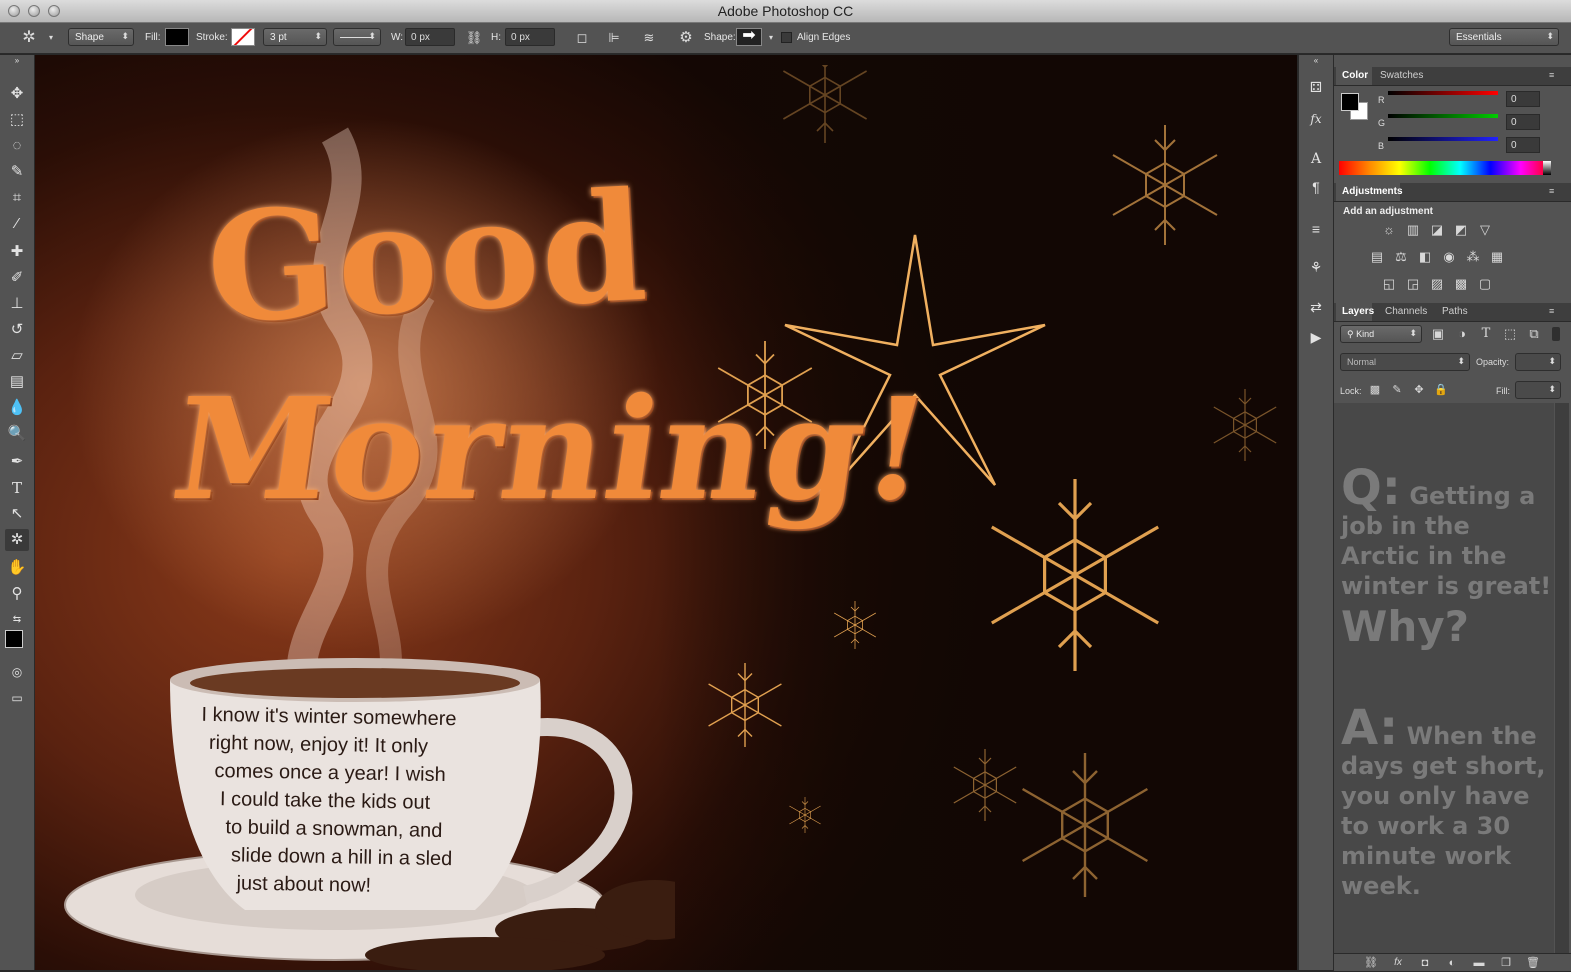  I want to click on marquee-tool-icon: ⬚, so click(17, 120).